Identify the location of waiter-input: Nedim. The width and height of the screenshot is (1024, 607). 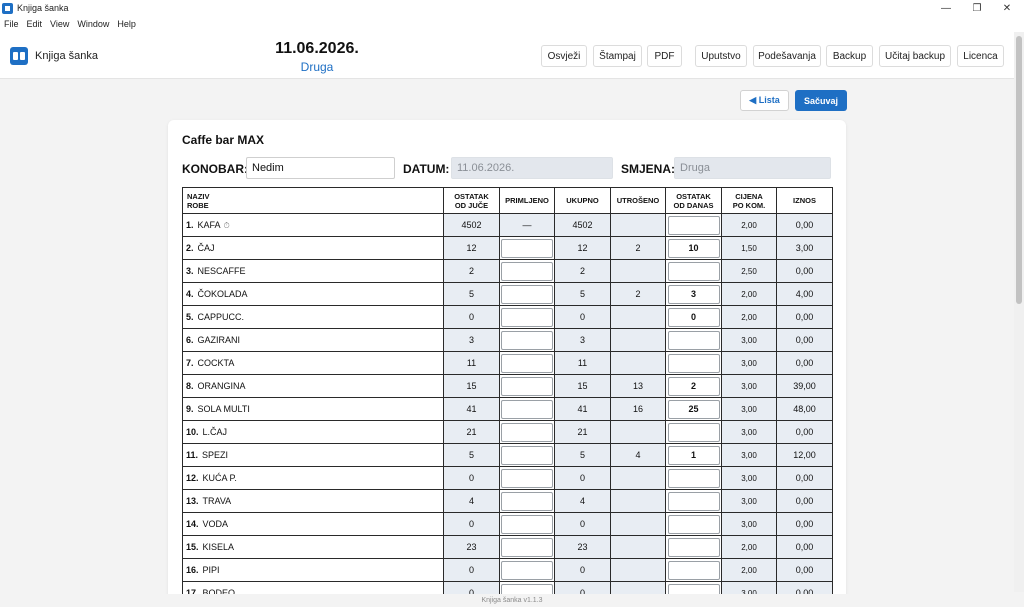
(320, 168).